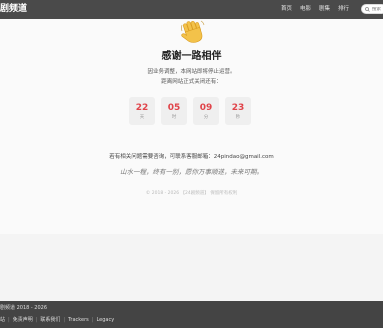 The height and width of the screenshot is (328, 383). What do you see at coordinates (13, 9) in the screenshot?
I see `site-logo: 剧频道` at bounding box center [13, 9].